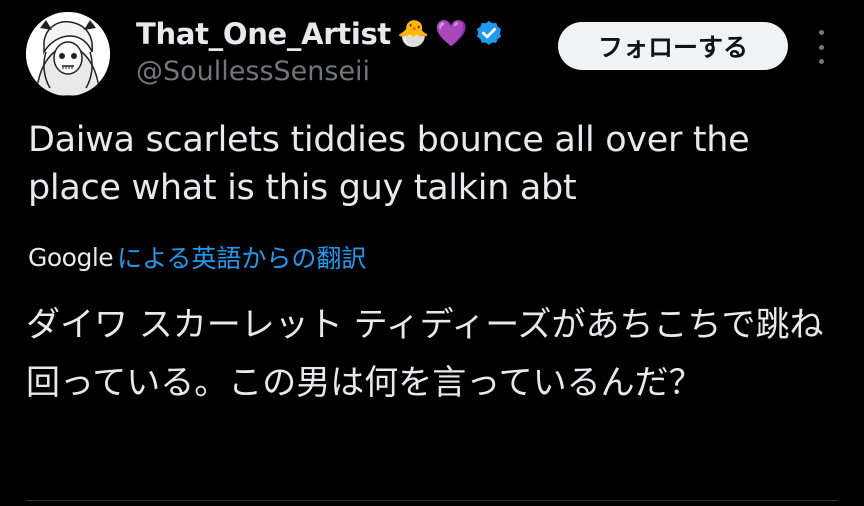 The image size is (864, 506). What do you see at coordinates (432, 500) in the screenshot?
I see `divider` at bounding box center [432, 500].